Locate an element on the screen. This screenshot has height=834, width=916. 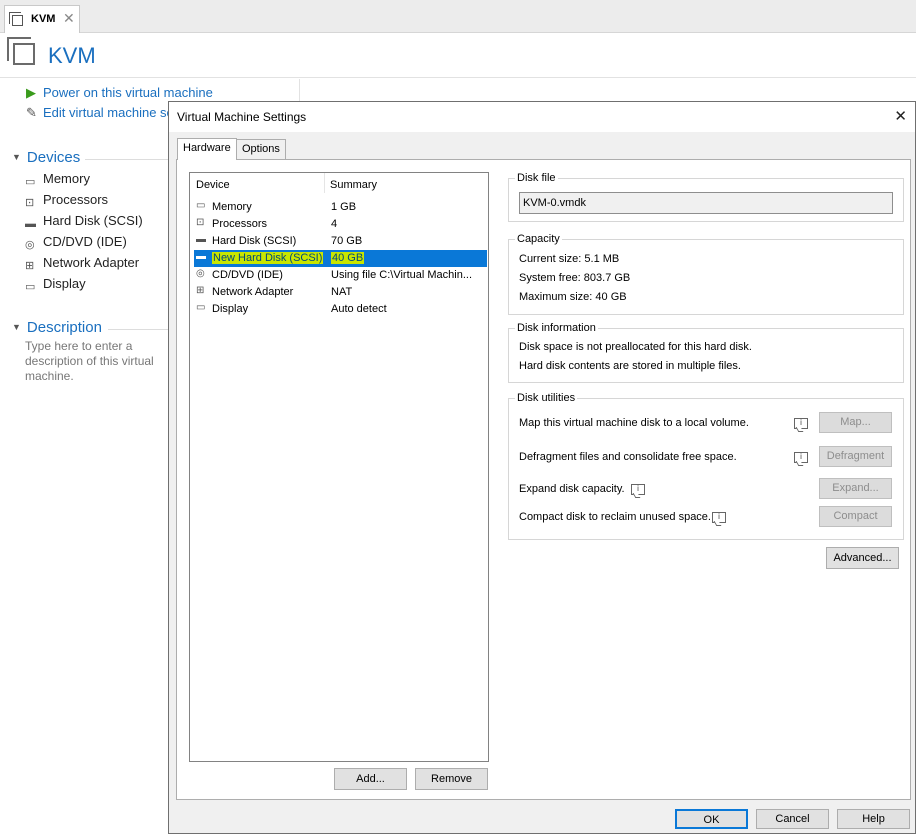
sidebar-device-memory: ▭ Memory is located at coordinates (57, 180).